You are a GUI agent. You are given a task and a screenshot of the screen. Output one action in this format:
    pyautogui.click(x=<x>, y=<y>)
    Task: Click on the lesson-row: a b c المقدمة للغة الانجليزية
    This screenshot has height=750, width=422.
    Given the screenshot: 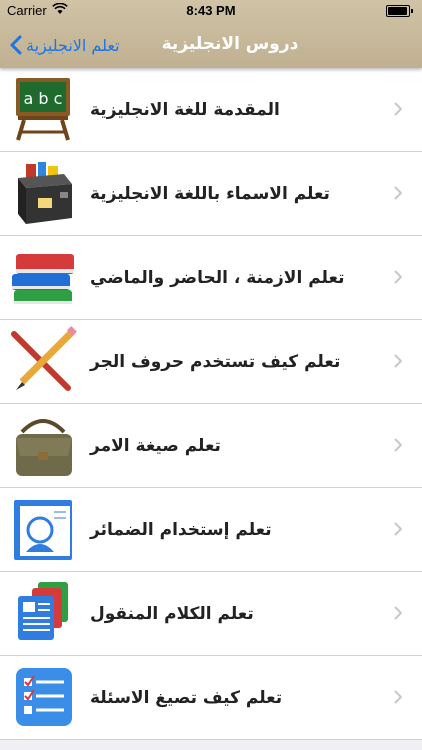 What is the action you would take?
    pyautogui.click(x=211, y=110)
    